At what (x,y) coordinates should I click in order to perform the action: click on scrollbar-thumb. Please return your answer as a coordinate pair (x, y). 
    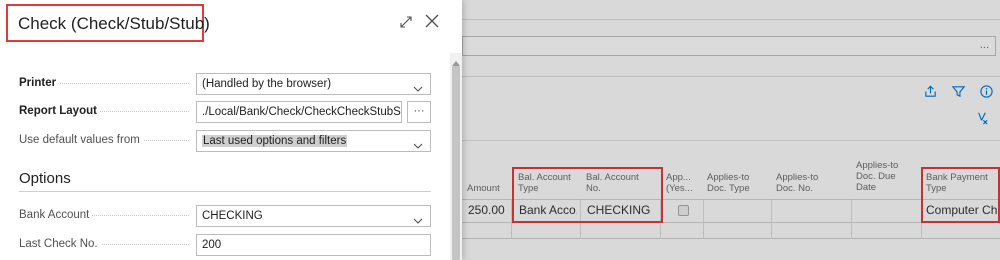
    Looking at the image, I should click on (456, 163).